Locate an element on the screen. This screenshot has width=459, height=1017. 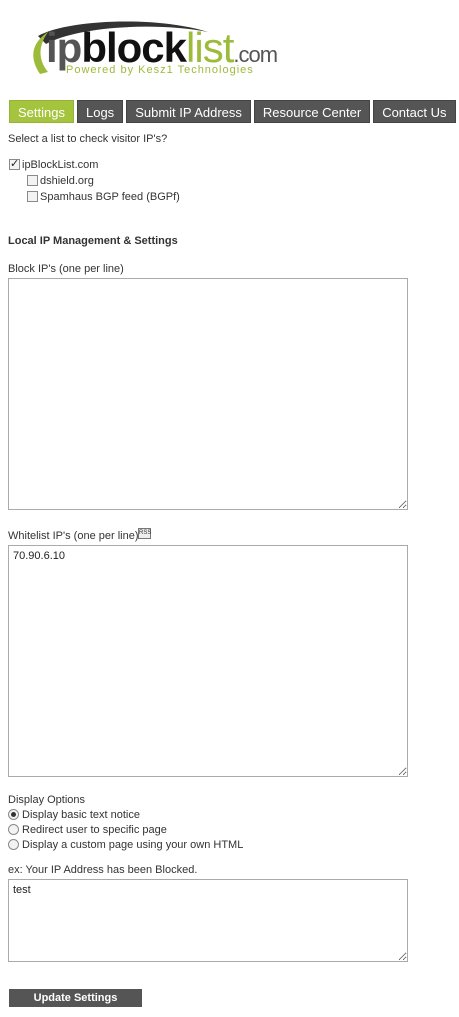
checkbox-dshield is located at coordinates (32, 180).